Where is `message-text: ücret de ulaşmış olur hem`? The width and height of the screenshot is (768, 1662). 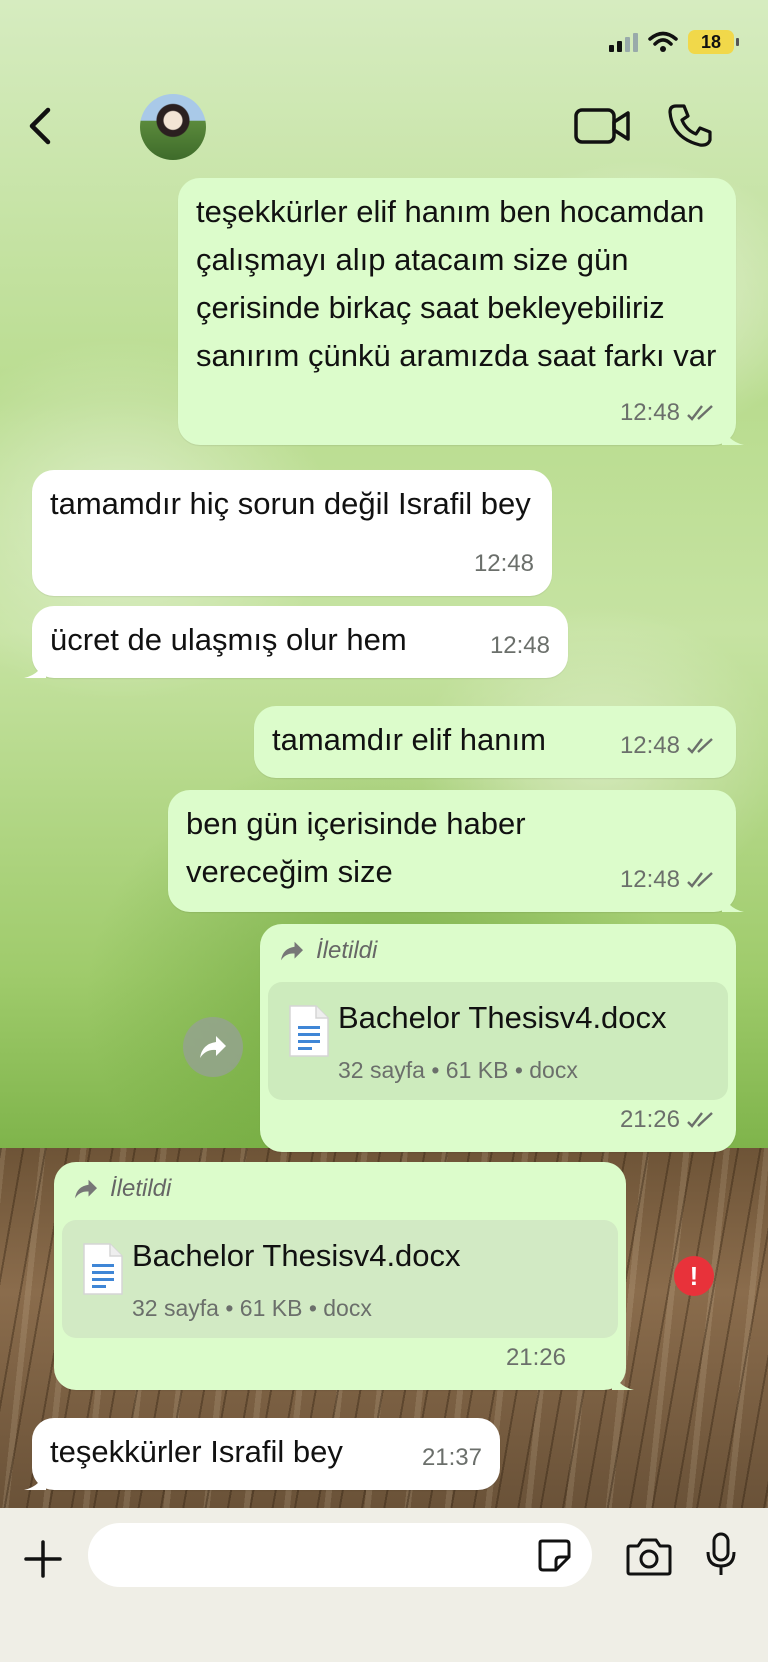 message-text: ücret de ulaşmış olur hem is located at coordinates (228, 639).